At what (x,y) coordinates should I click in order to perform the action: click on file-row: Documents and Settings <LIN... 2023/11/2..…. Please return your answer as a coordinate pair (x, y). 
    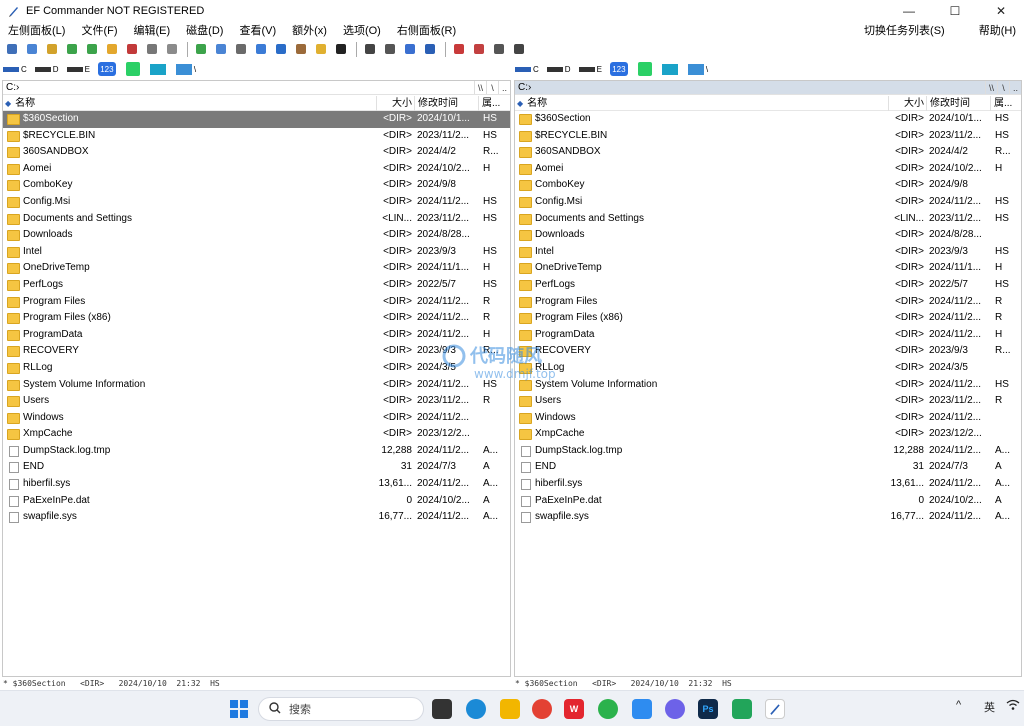
    Looking at the image, I should click on (768, 219).